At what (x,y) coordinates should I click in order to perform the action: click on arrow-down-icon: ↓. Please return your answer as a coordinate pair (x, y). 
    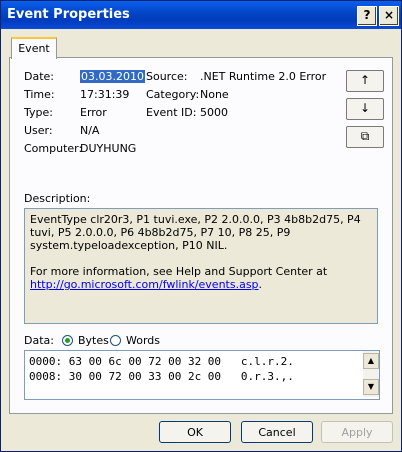
    Looking at the image, I should click on (365, 108).